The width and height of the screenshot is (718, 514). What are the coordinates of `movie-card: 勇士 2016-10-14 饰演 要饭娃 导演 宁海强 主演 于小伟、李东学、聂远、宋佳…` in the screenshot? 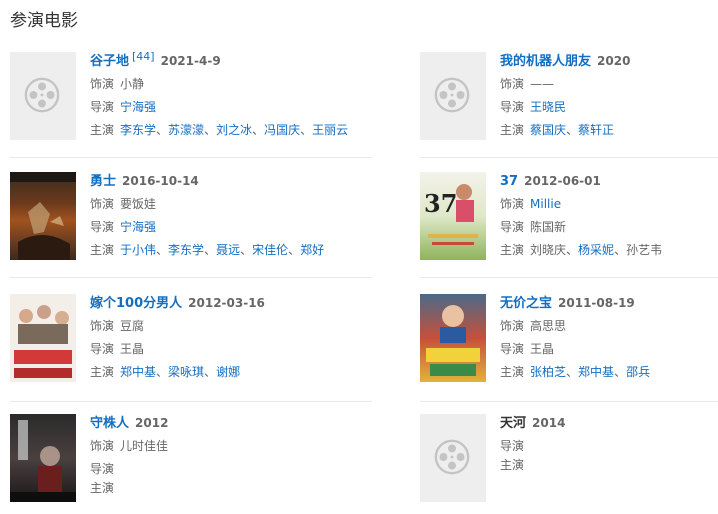 It's located at (167, 222).